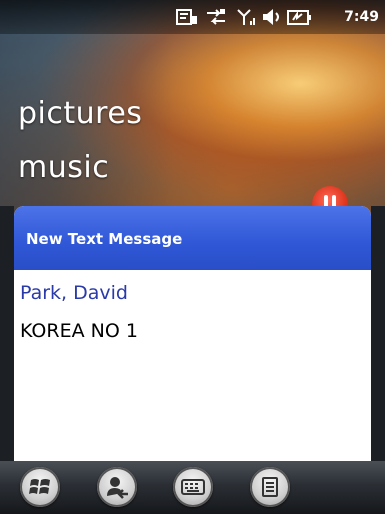  I want to click on battery-icon, so click(300, 19).